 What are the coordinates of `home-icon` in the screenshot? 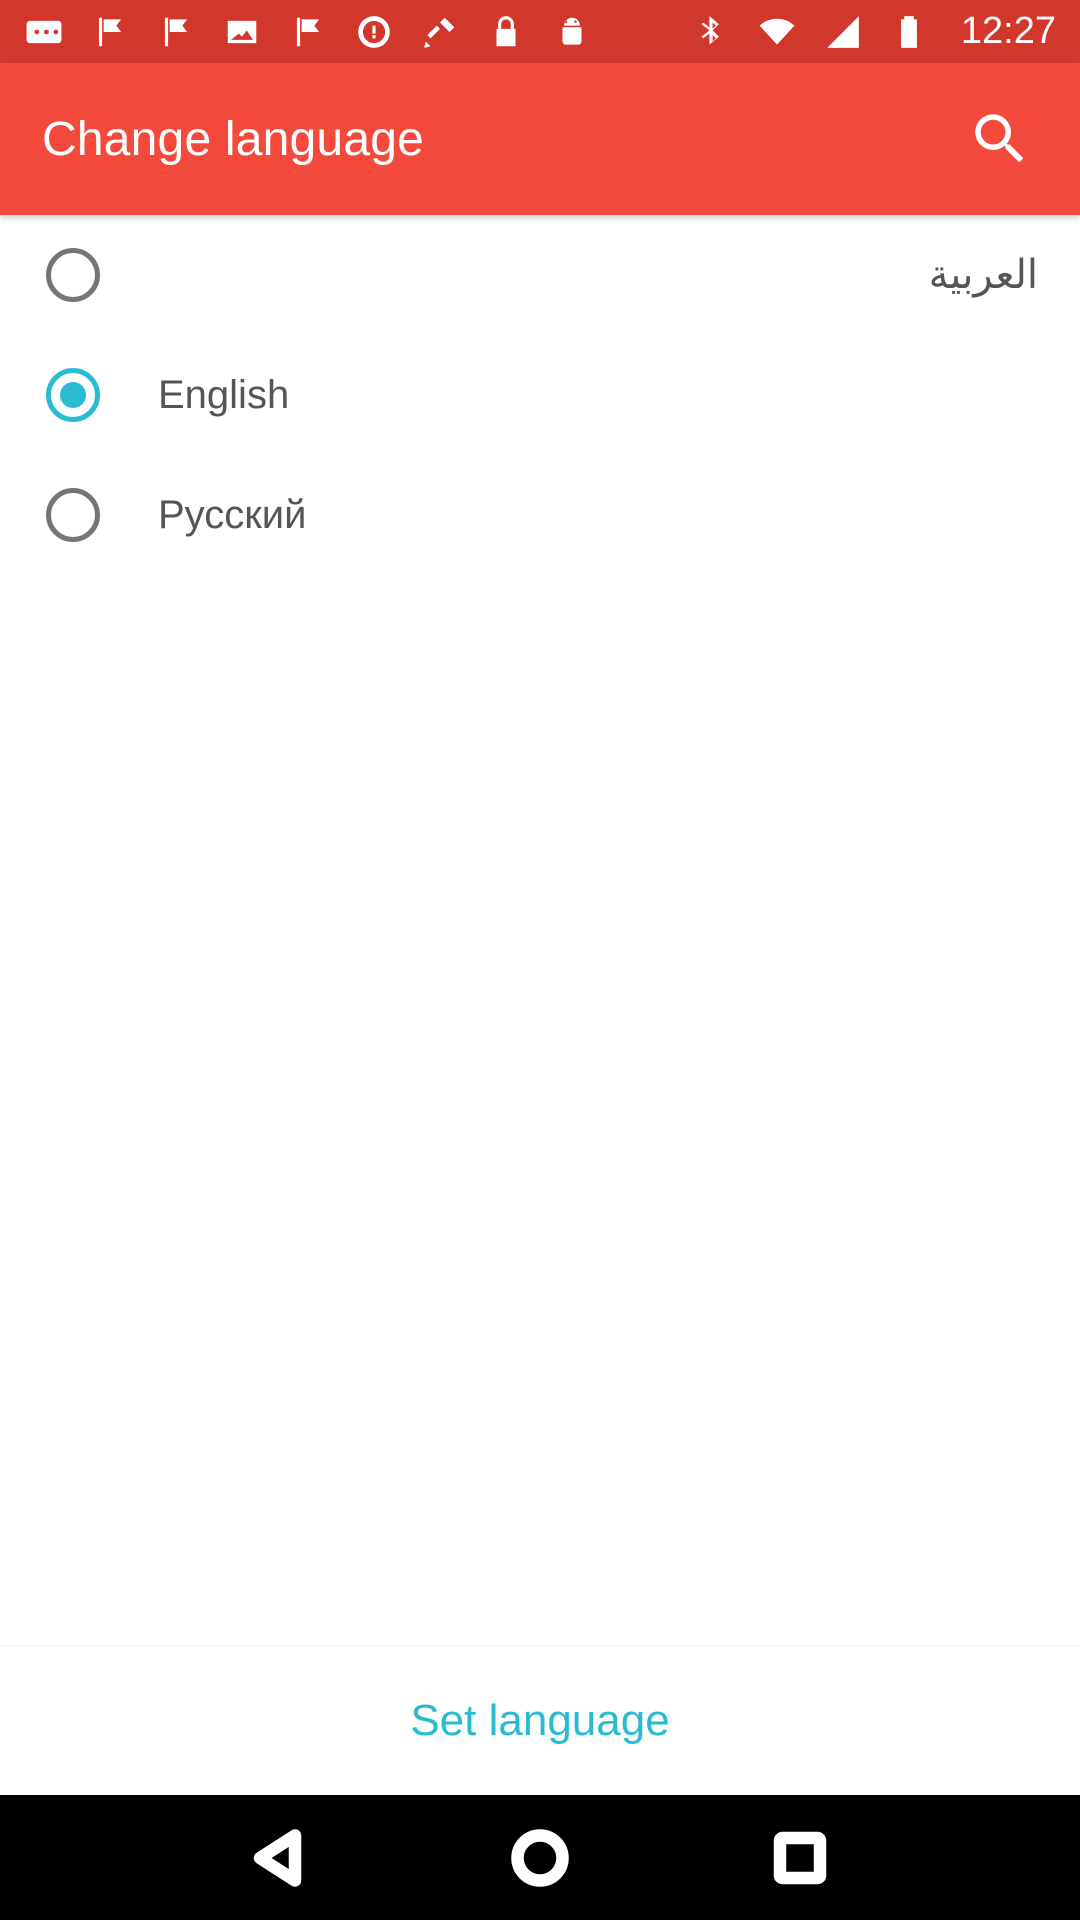 It's located at (540, 1857).